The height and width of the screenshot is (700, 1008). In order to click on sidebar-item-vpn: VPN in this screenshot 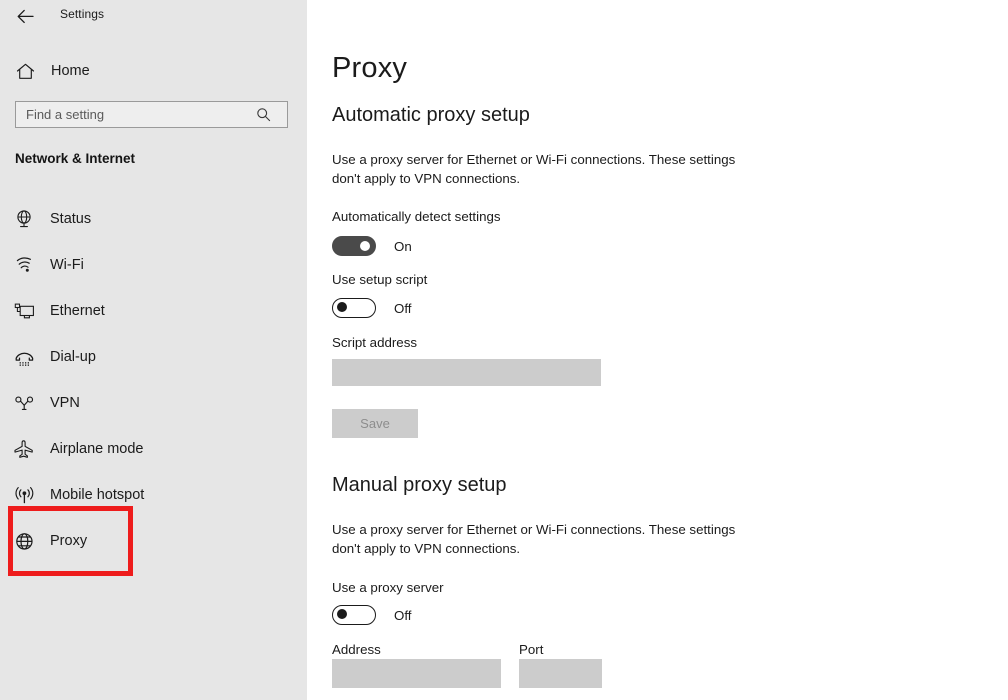, I will do `click(145, 403)`.